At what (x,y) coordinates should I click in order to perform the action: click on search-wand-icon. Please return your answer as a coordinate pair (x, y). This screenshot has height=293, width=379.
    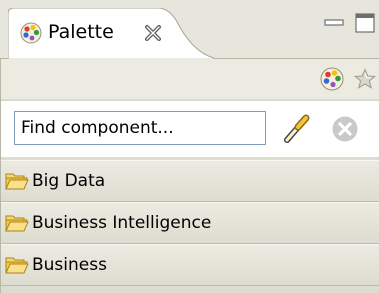
    Looking at the image, I should click on (297, 129).